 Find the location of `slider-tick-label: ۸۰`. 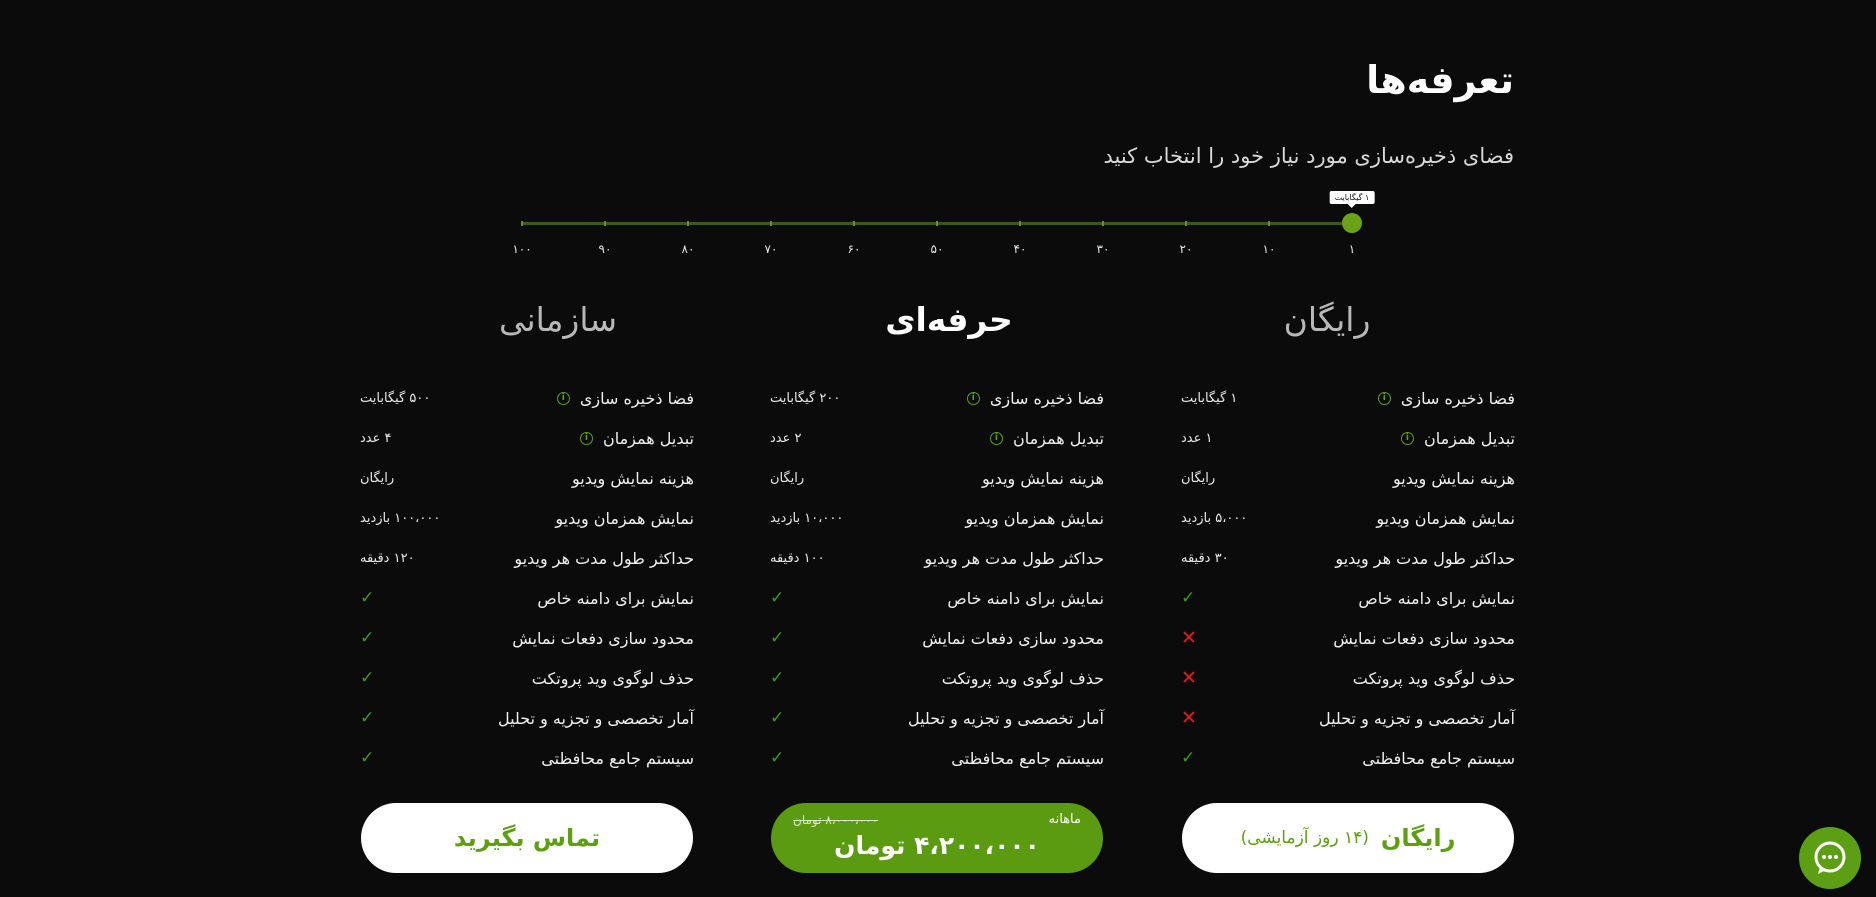

slider-tick-label: ۸۰ is located at coordinates (688, 249).